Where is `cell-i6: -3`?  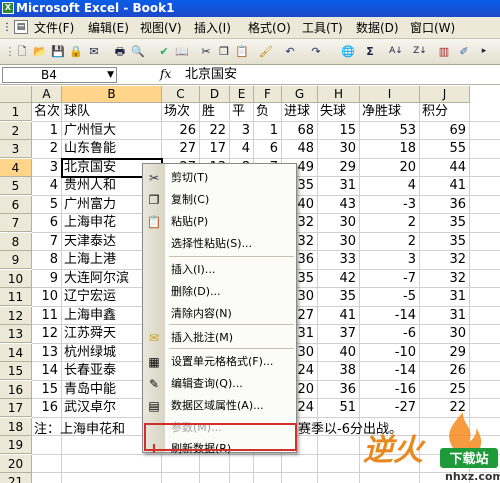 cell-i6: -3 is located at coordinates (390, 205).